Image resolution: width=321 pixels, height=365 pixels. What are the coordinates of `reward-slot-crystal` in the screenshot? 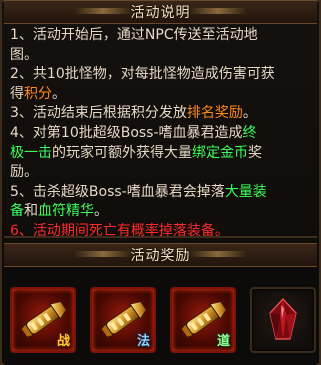 It's located at (283, 320).